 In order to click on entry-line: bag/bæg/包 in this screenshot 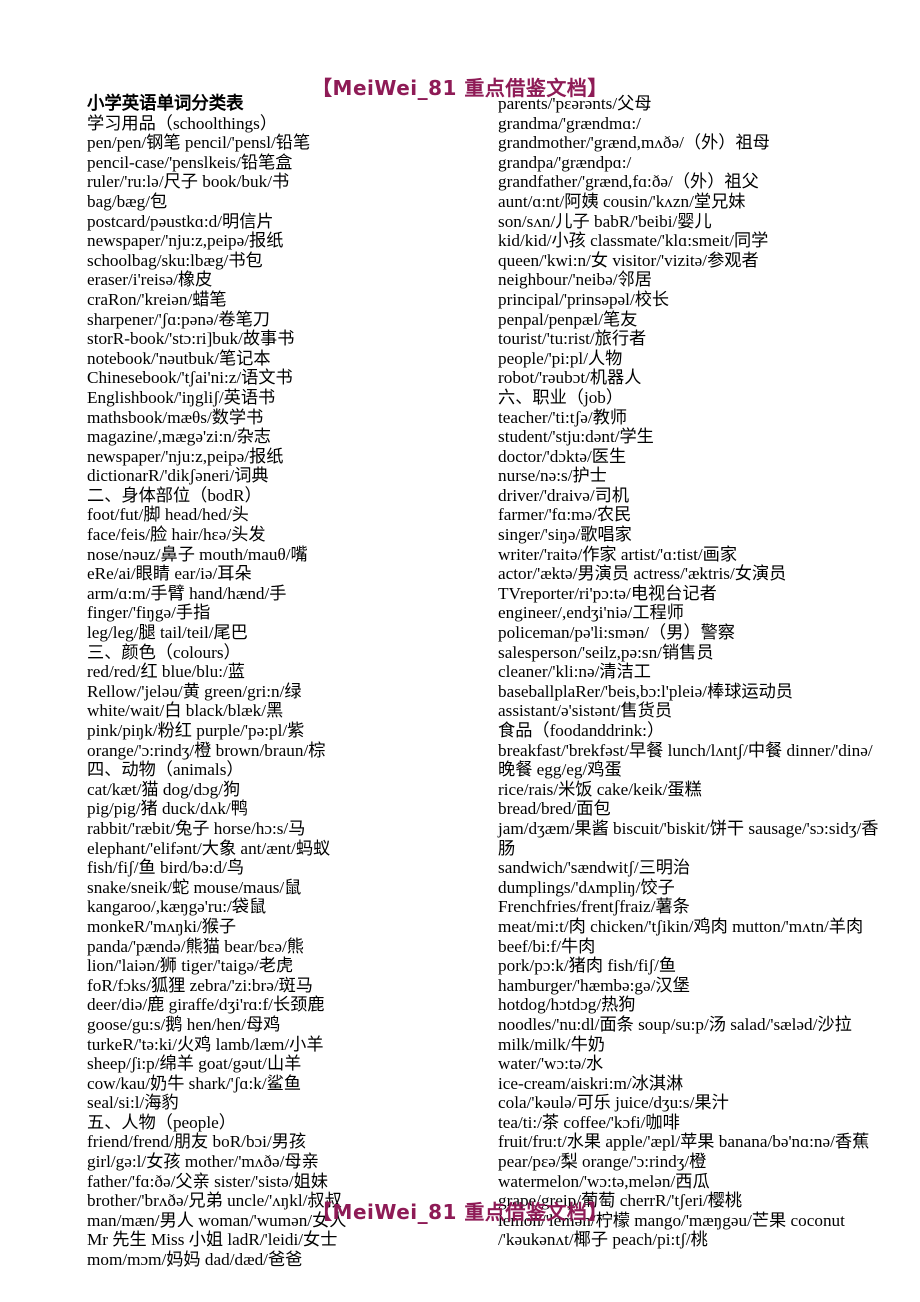, I will do `click(127, 201)`.